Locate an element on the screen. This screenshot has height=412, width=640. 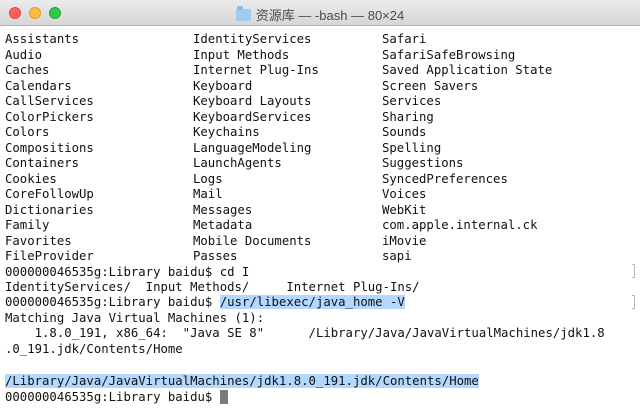
listing-entry: Spelling is located at coordinates (412, 147).